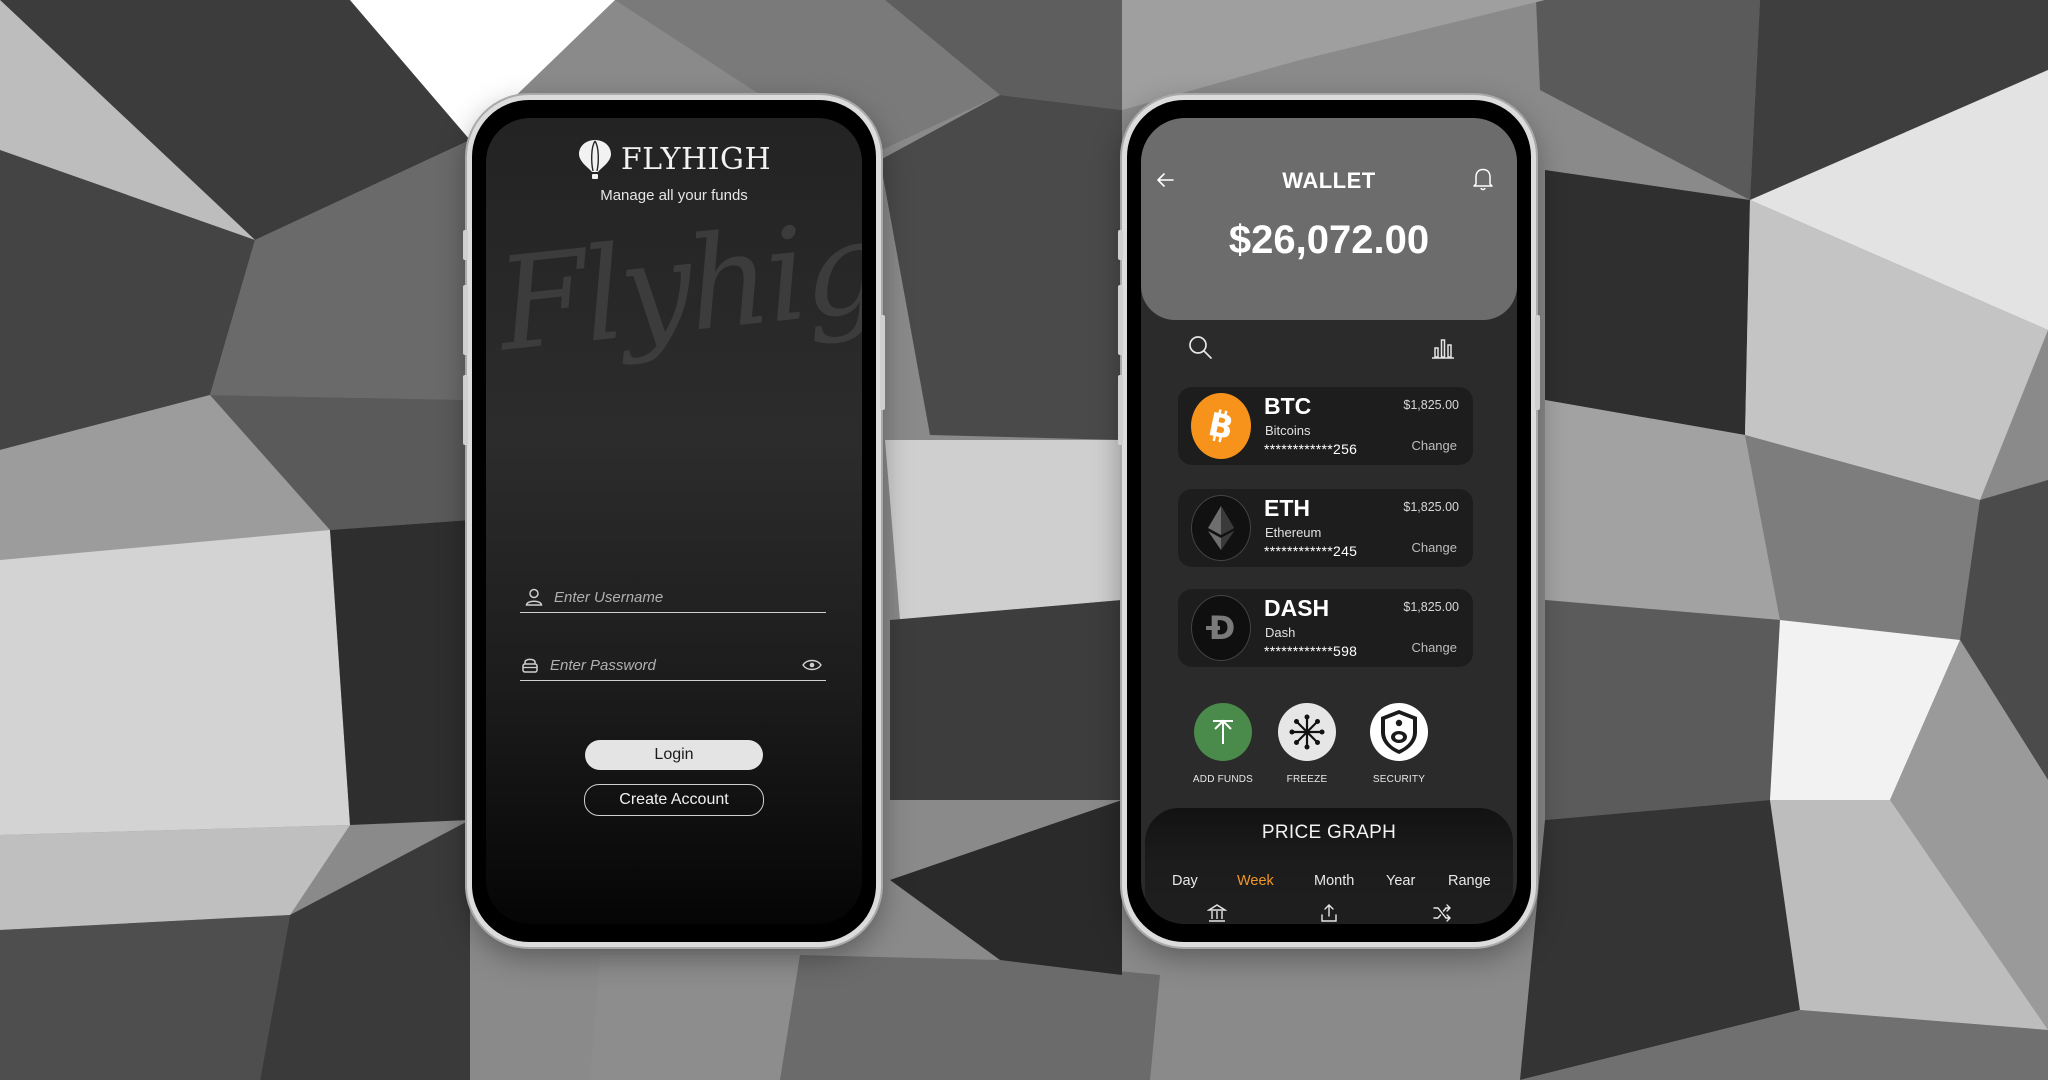 The width and height of the screenshot is (2048, 1080). I want to click on coin-name: Bitcoins, so click(1288, 430).